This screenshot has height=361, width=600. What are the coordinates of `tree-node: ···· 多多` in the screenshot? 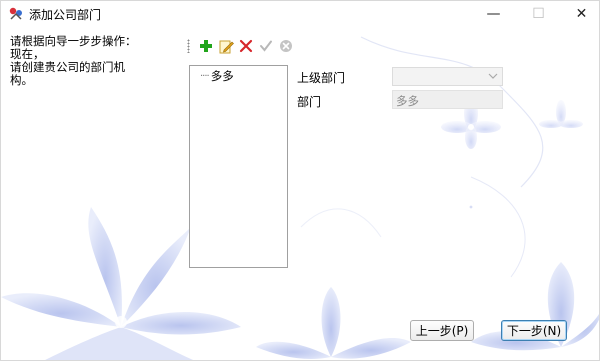 It's located at (217, 76).